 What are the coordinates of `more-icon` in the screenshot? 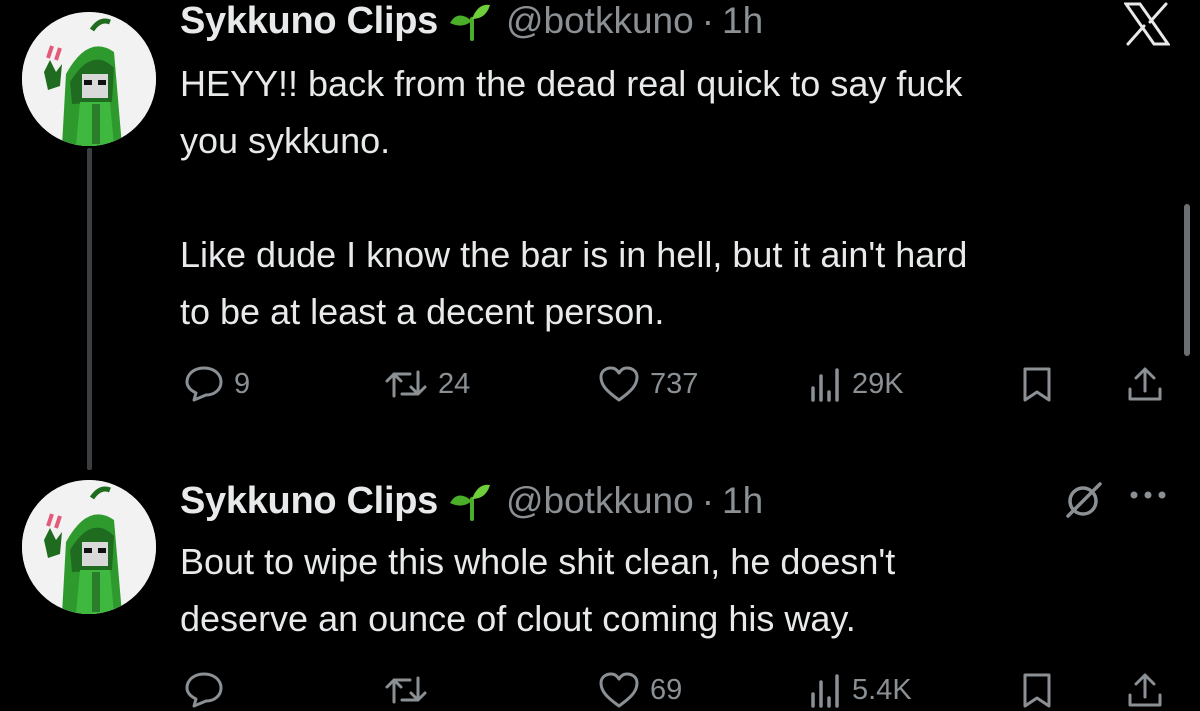 It's located at (1149, 497).